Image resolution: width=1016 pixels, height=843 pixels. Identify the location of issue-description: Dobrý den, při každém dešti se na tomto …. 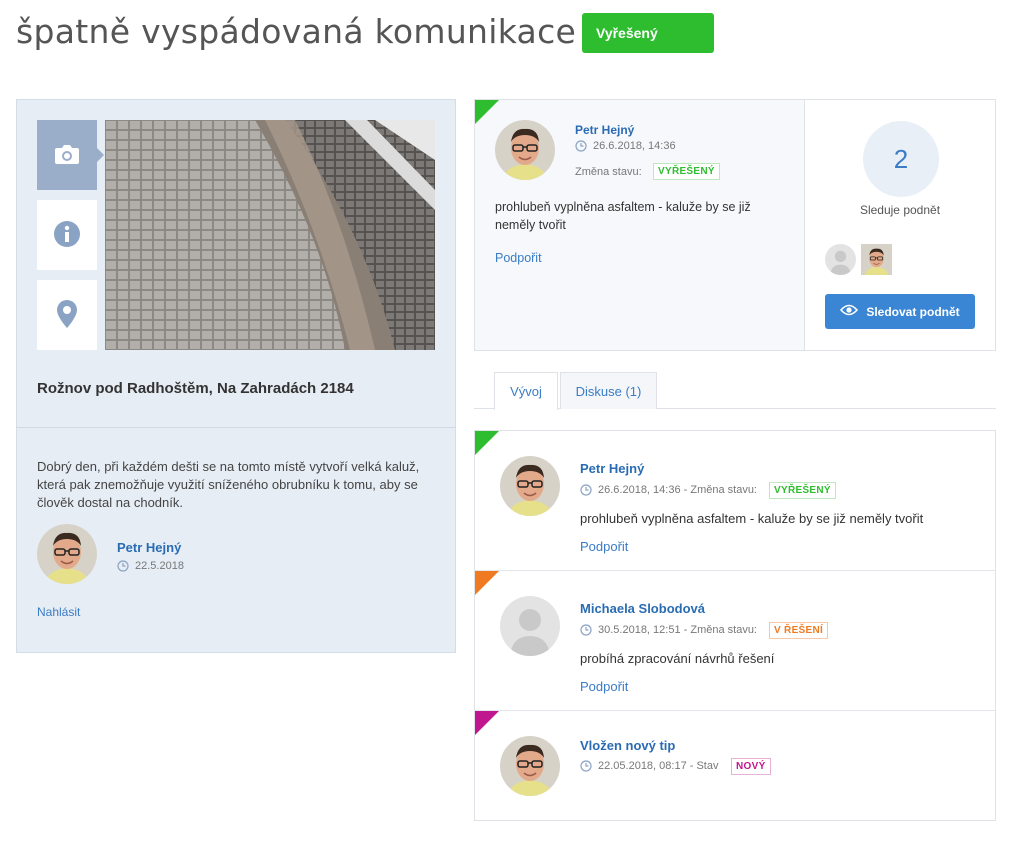
(228, 484).